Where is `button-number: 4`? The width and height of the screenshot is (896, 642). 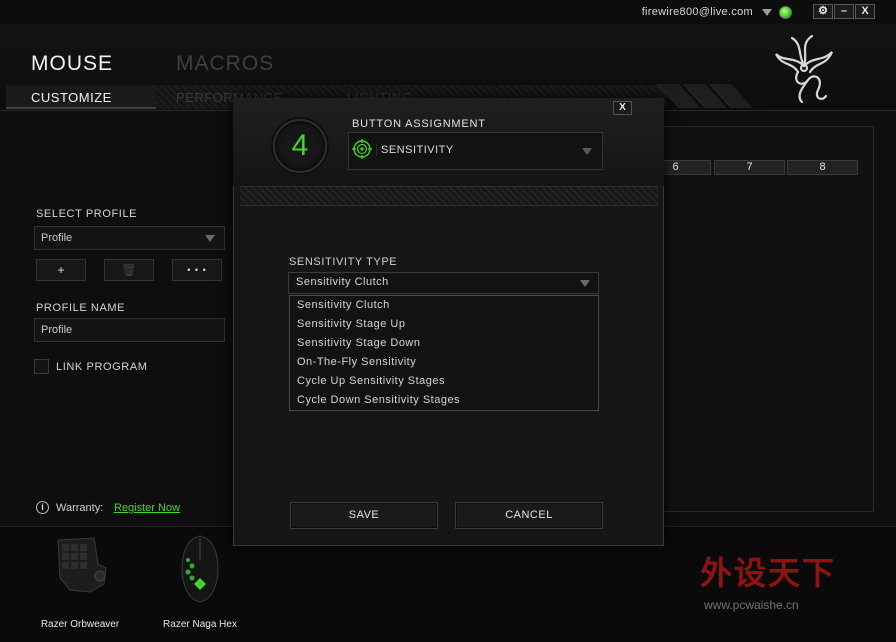
button-number: 4 is located at coordinates (300, 145).